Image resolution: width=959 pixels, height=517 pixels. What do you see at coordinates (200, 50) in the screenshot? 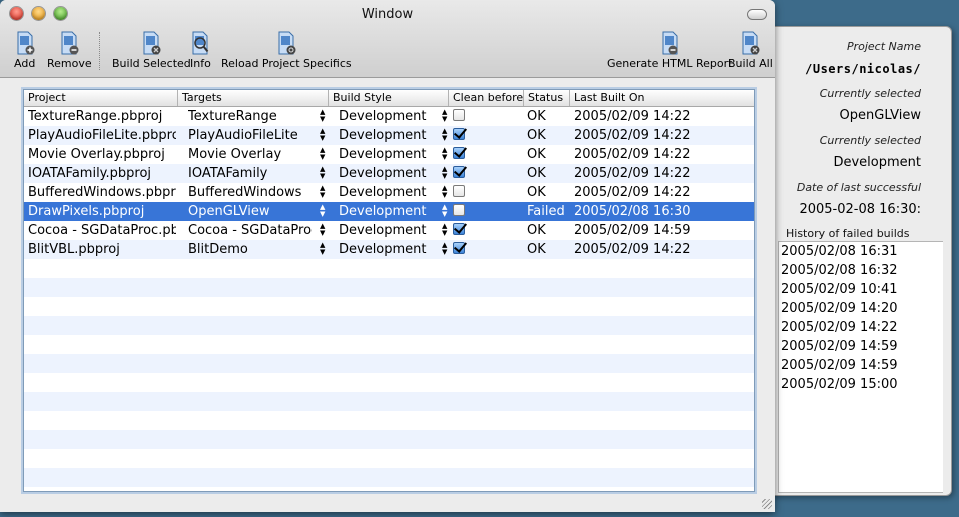
I see `info-button: Info` at bounding box center [200, 50].